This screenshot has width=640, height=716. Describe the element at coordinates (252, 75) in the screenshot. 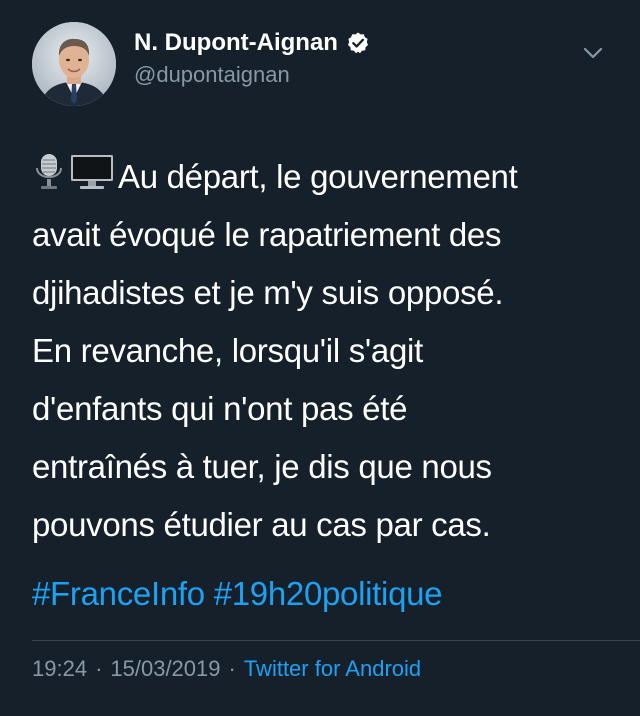

I see `handle: @dupontaignan` at that location.